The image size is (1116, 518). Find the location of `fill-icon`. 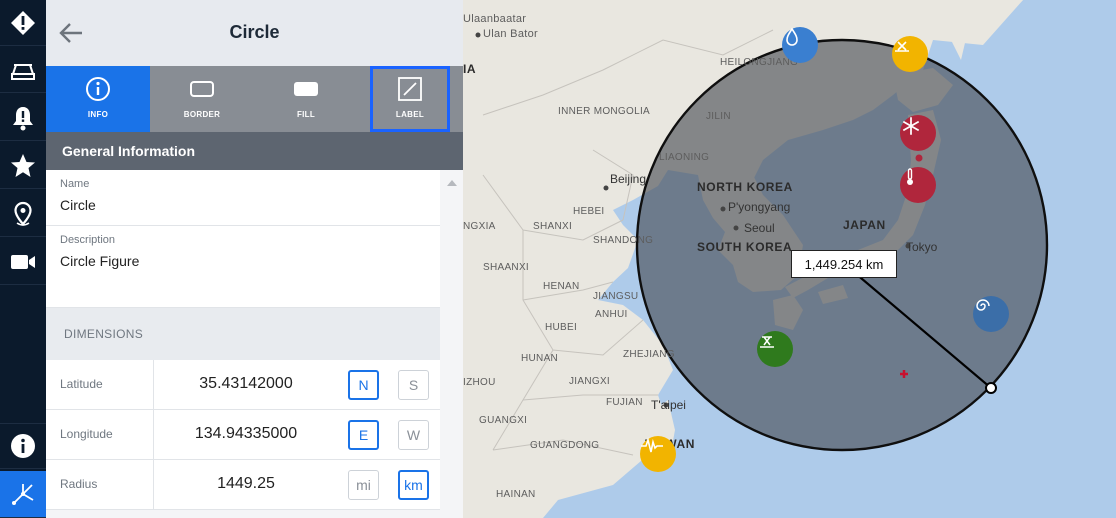

fill-icon is located at coordinates (306, 89).